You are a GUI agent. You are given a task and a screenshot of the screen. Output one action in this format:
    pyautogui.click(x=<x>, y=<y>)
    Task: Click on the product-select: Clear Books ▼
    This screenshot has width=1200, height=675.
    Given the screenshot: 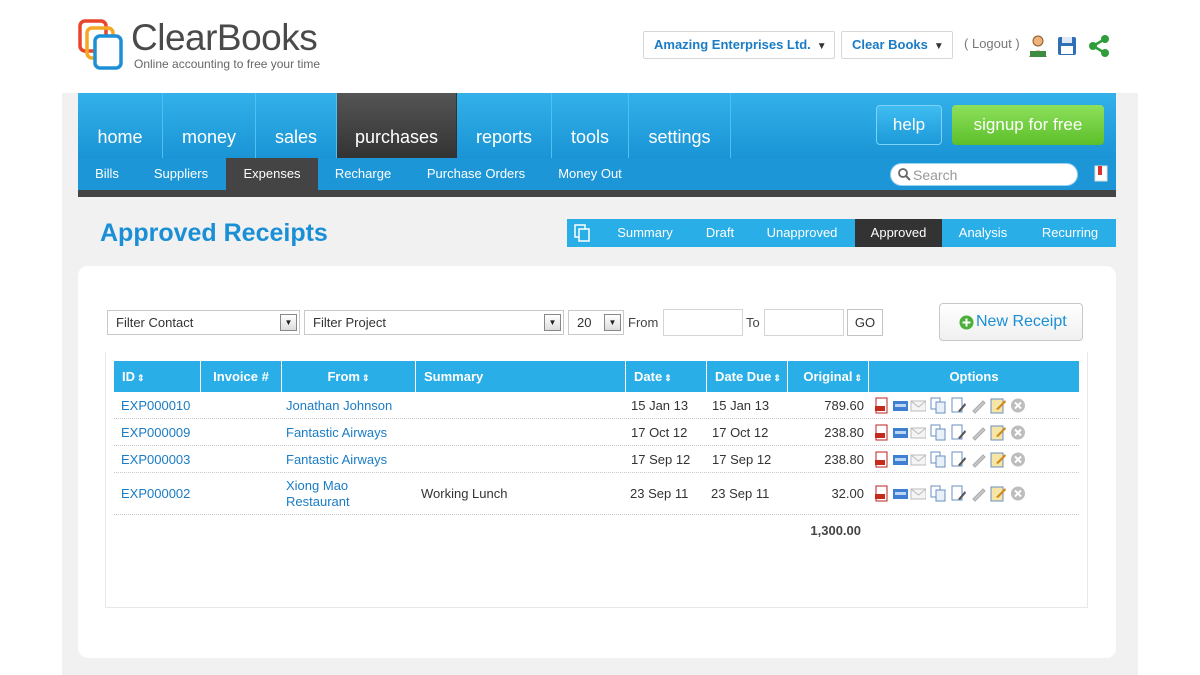 What is the action you would take?
    pyautogui.click(x=897, y=45)
    